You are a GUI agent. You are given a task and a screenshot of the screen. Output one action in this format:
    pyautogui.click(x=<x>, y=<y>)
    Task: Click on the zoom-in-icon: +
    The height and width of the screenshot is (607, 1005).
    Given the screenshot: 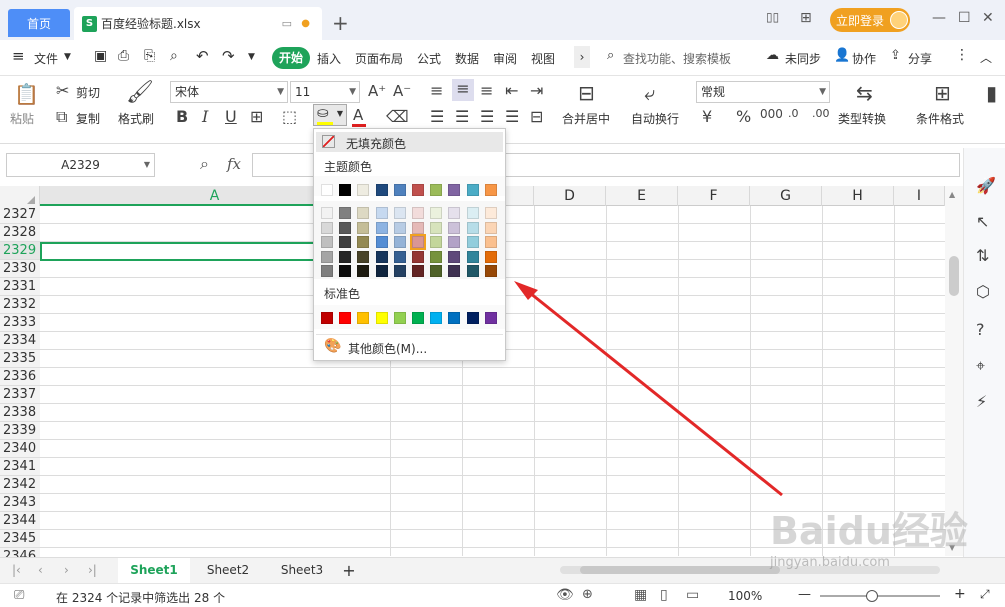 What is the action you would take?
    pyautogui.click(x=960, y=594)
    